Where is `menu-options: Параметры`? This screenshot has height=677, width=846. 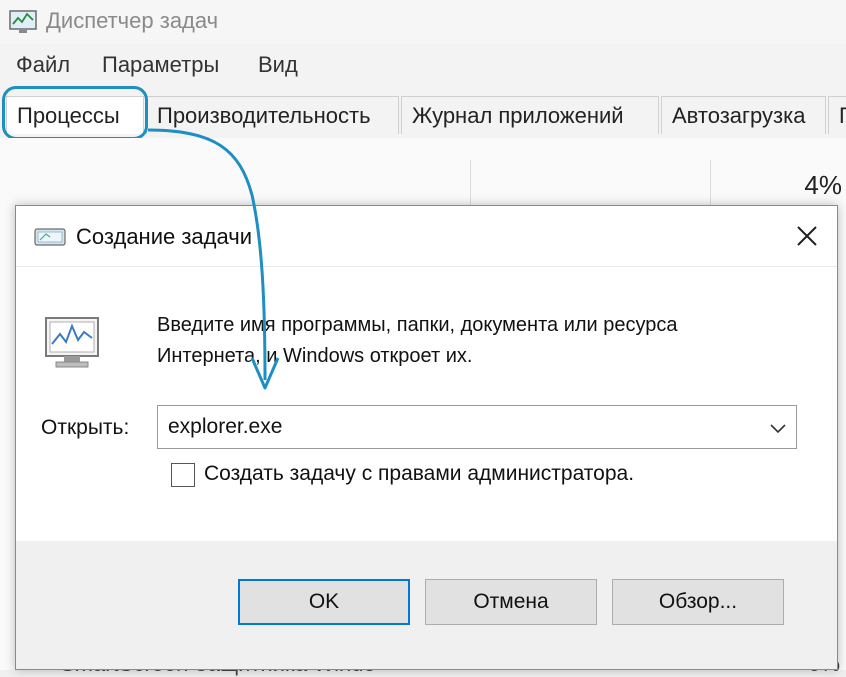
menu-options: Параметры is located at coordinates (160, 65).